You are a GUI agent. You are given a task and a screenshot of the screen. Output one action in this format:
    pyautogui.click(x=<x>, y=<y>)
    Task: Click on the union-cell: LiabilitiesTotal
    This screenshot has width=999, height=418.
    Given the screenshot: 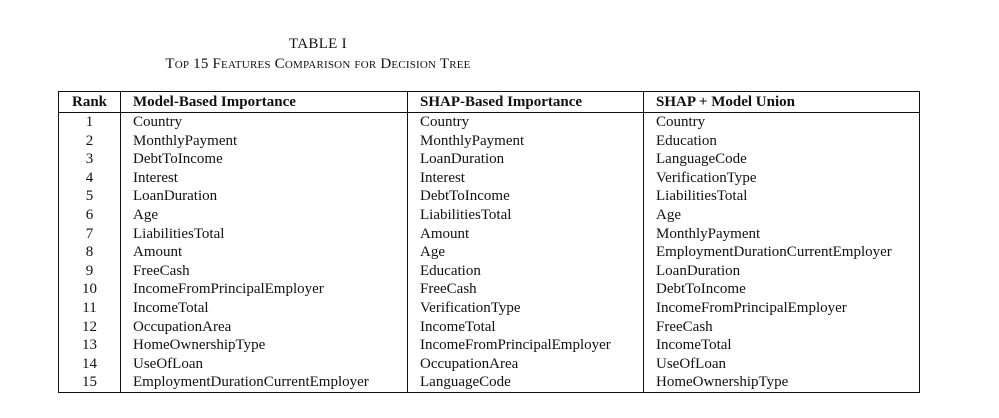 What is the action you would take?
    pyautogui.click(x=781, y=196)
    